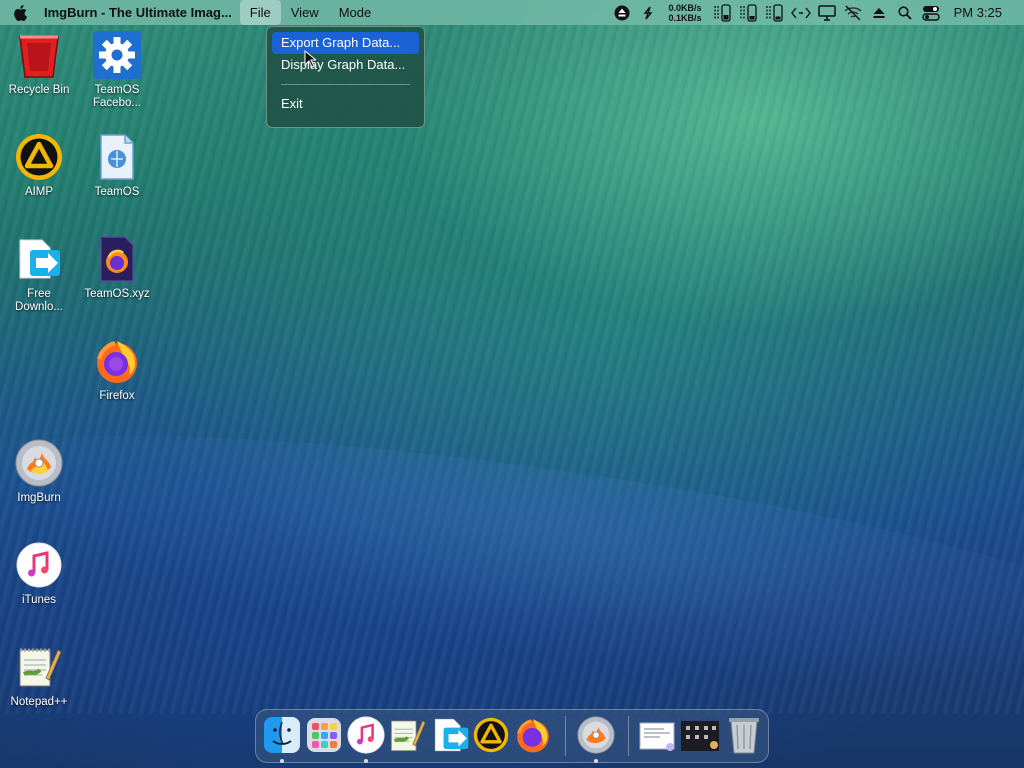 This screenshot has width=1024, height=768. Describe the element at coordinates (345, 104) in the screenshot. I see `menu-item-exit: Exit` at that location.